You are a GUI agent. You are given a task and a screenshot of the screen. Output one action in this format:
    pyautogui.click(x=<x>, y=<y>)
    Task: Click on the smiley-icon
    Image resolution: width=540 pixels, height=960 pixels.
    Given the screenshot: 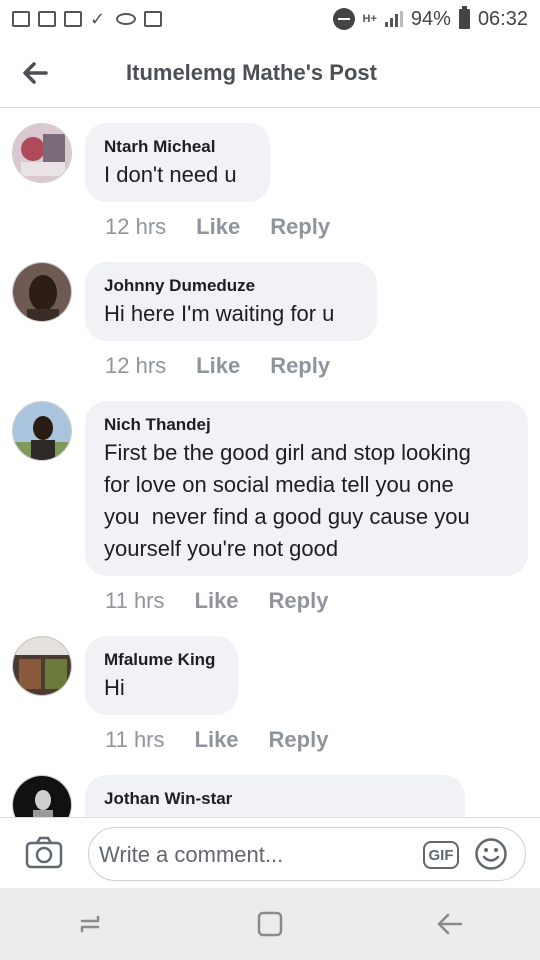 What is the action you would take?
    pyautogui.click(x=491, y=854)
    